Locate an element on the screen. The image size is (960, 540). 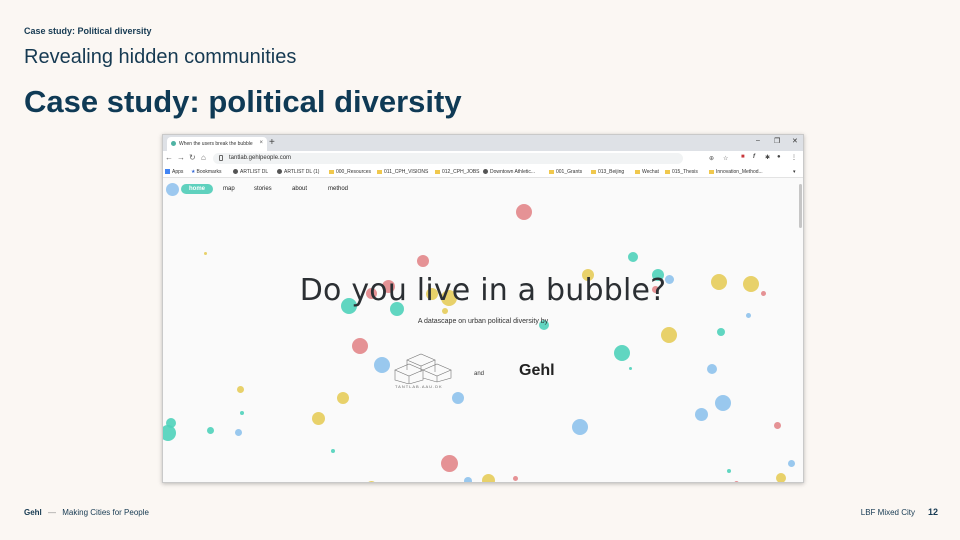
tab-title: When the users break the bubble is located at coordinates (216, 144).